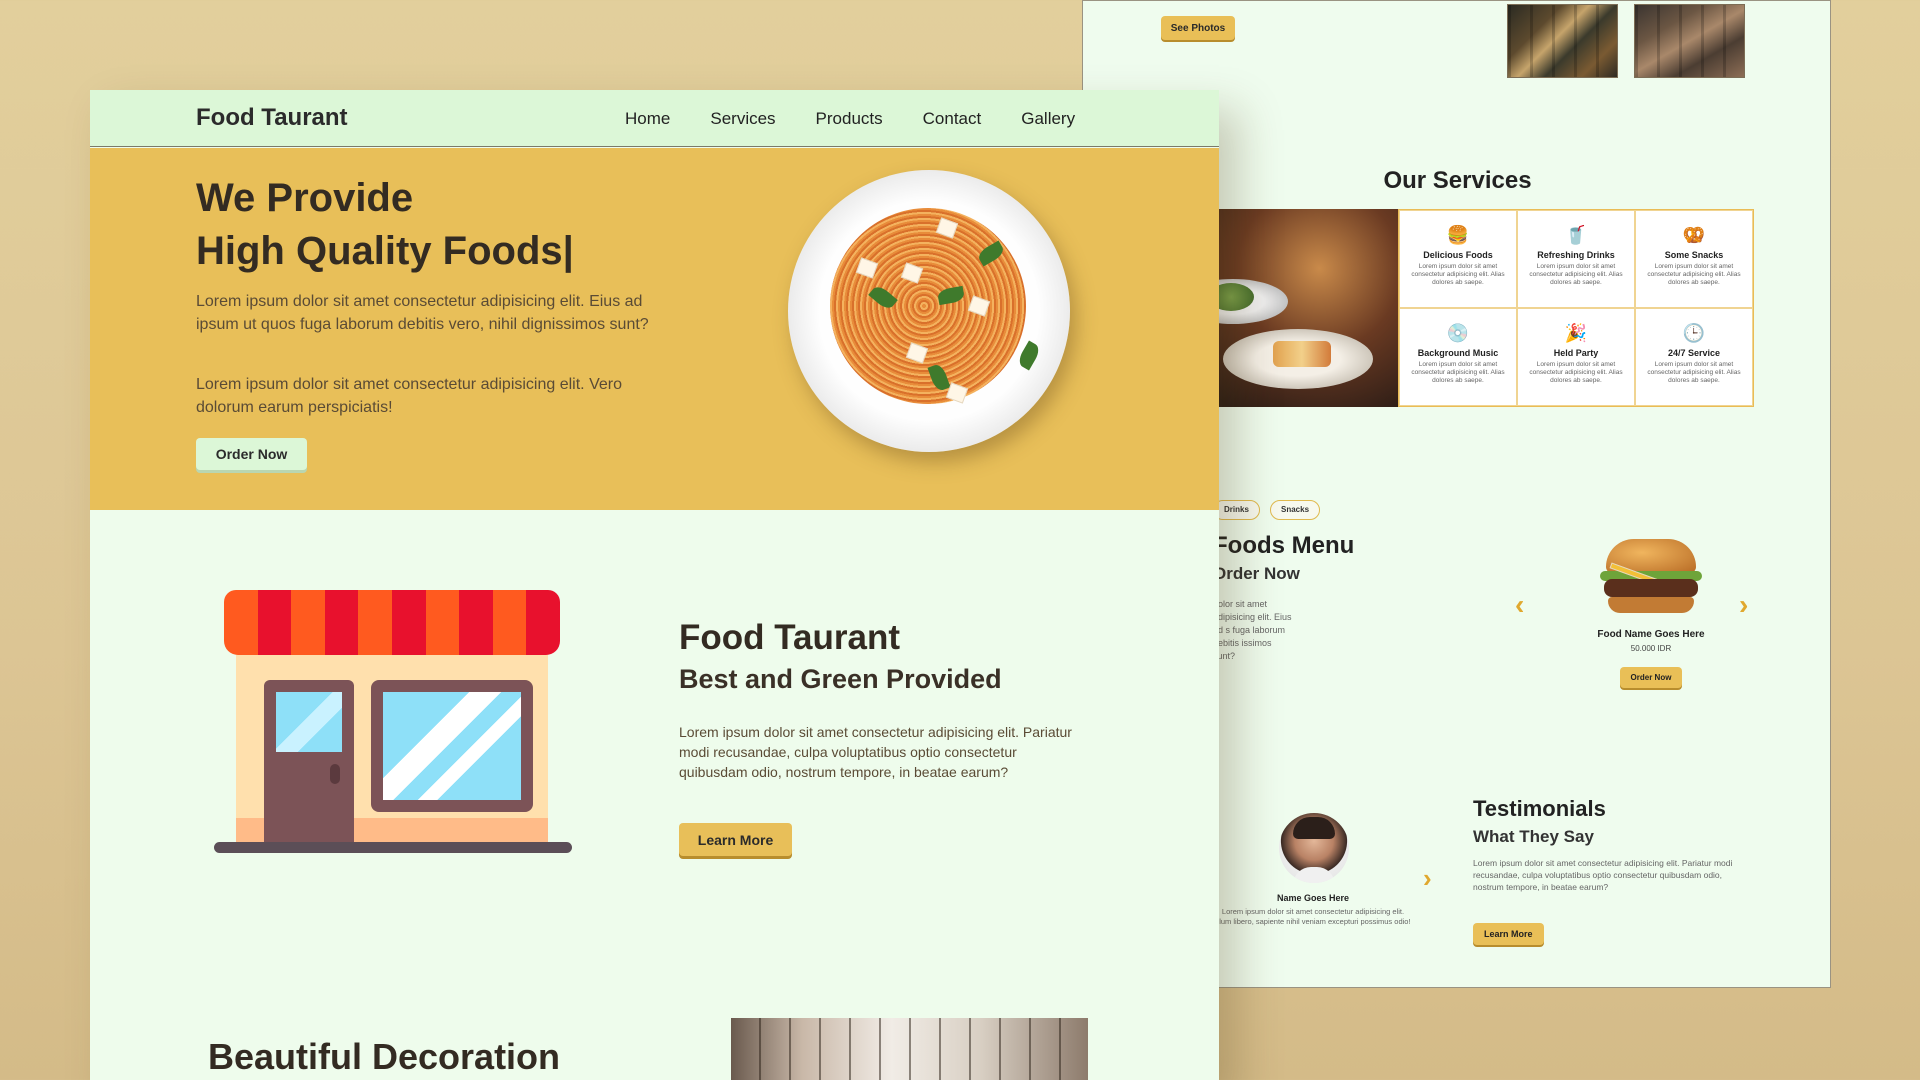  Describe the element at coordinates (1694, 333) in the screenshot. I see `clock-24-icon: 🕒` at that location.